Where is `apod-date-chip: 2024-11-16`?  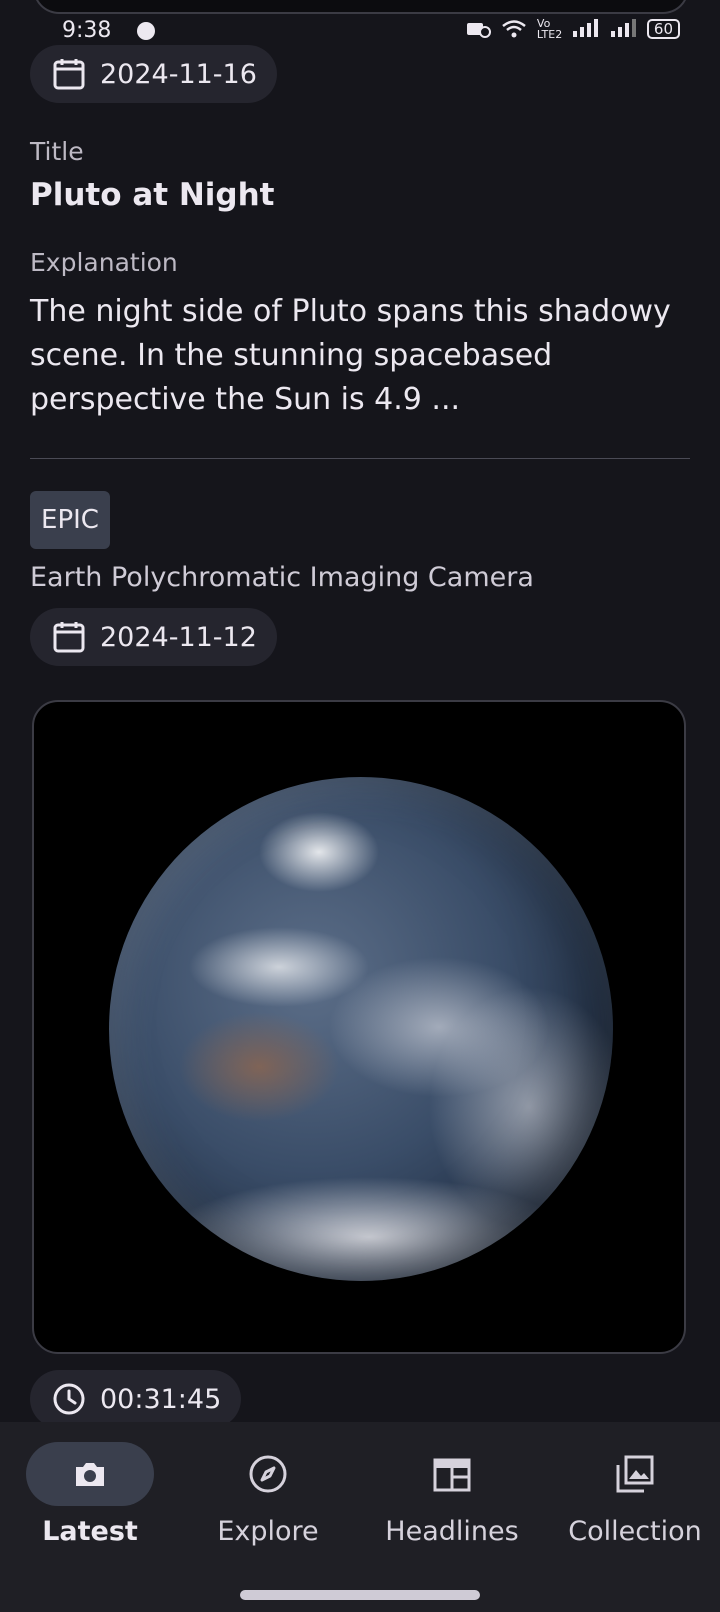
apod-date-chip: 2024-11-16 is located at coordinates (153, 74).